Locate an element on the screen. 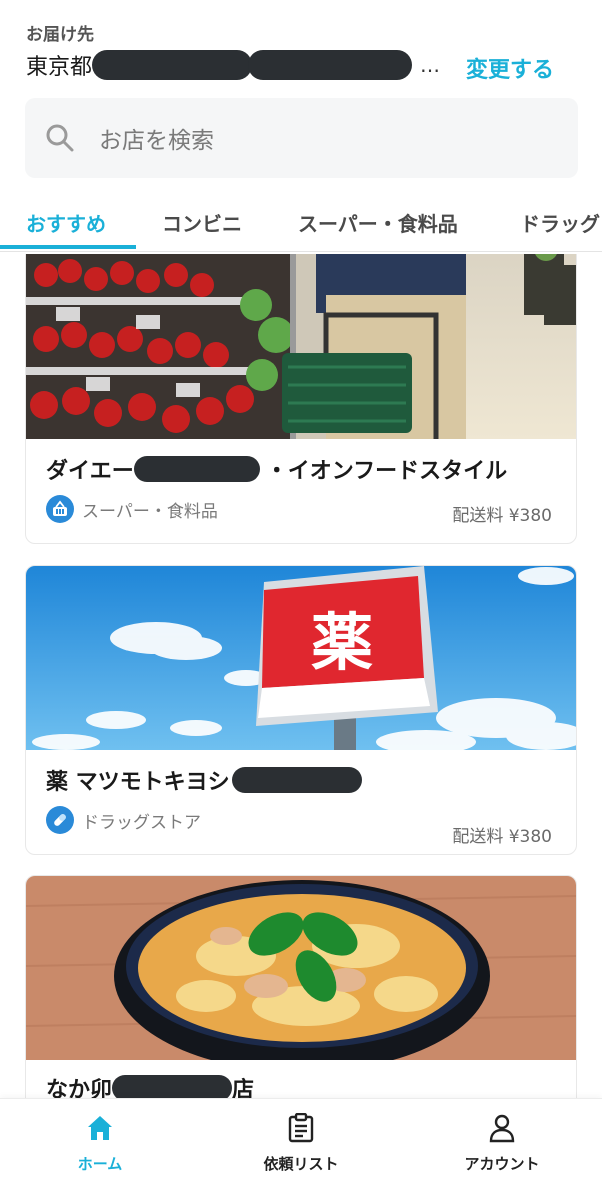 This screenshot has width=602, height=1200. nav-label: ホーム is located at coordinates (100, 1164).